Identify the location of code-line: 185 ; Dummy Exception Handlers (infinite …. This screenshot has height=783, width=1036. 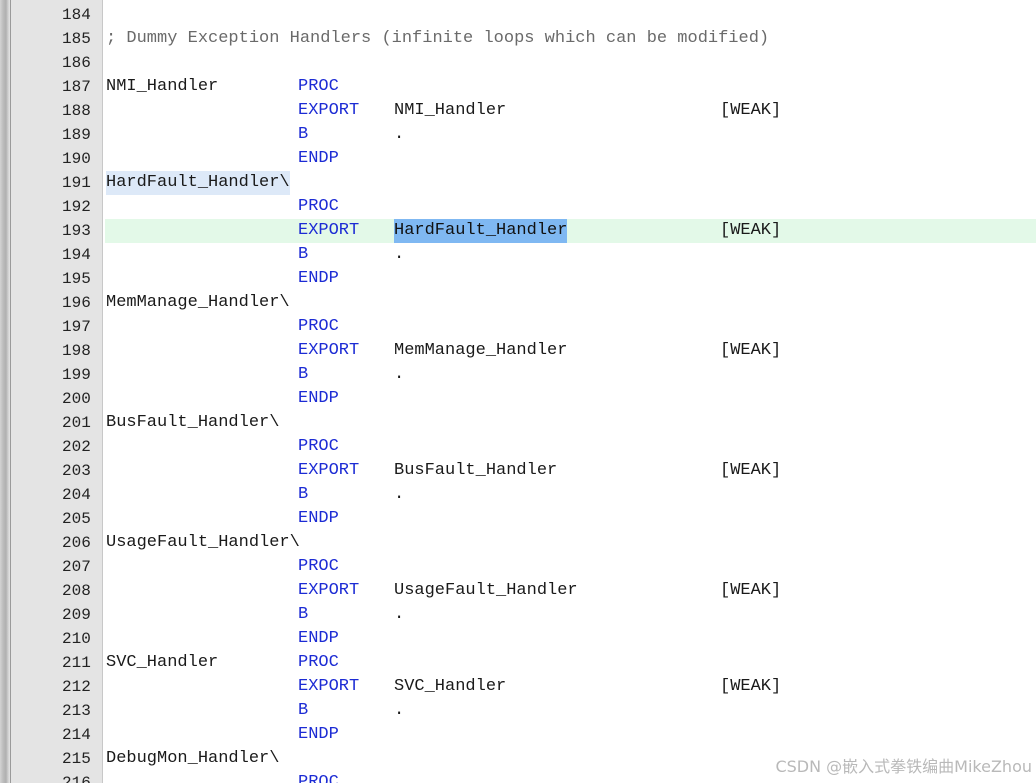
(518, 39).